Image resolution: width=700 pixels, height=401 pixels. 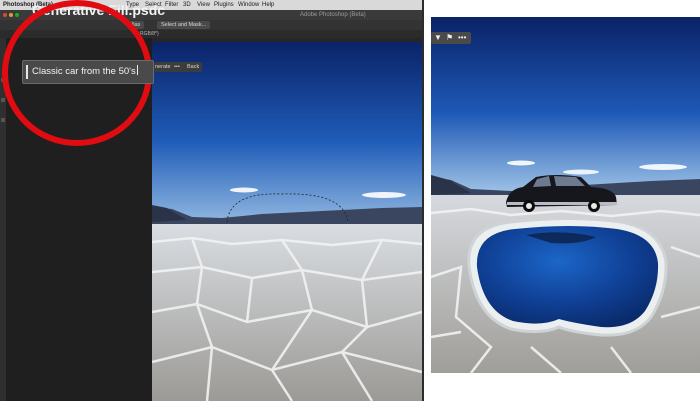 What do you see at coordinates (203, 5) in the screenshot?
I see `menu-view: View` at bounding box center [203, 5].